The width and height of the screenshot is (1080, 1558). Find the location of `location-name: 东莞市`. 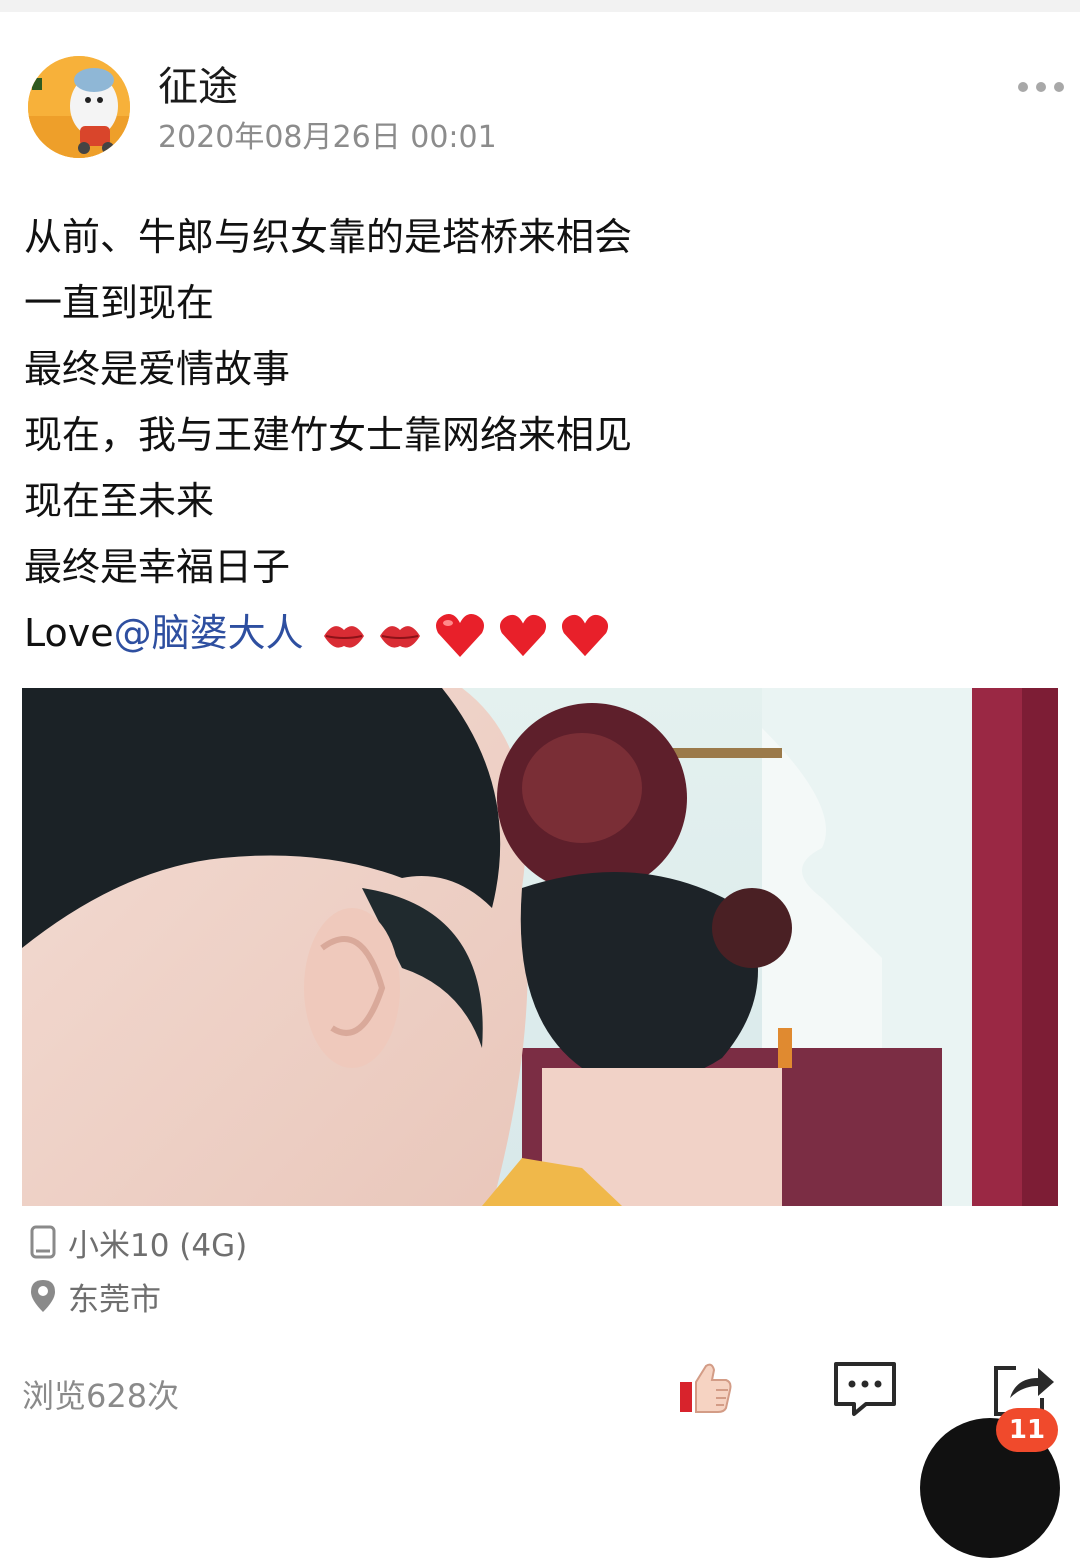

location-name: 东莞市 is located at coordinates (114, 1299).